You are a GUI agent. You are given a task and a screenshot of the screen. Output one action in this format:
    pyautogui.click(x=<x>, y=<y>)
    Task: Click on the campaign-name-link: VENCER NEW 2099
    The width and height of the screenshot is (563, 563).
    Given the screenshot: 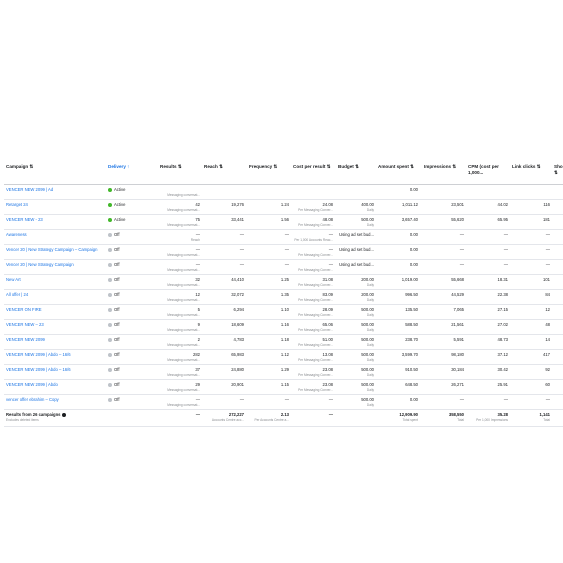 What is the action you would take?
    pyautogui.click(x=54, y=339)
    